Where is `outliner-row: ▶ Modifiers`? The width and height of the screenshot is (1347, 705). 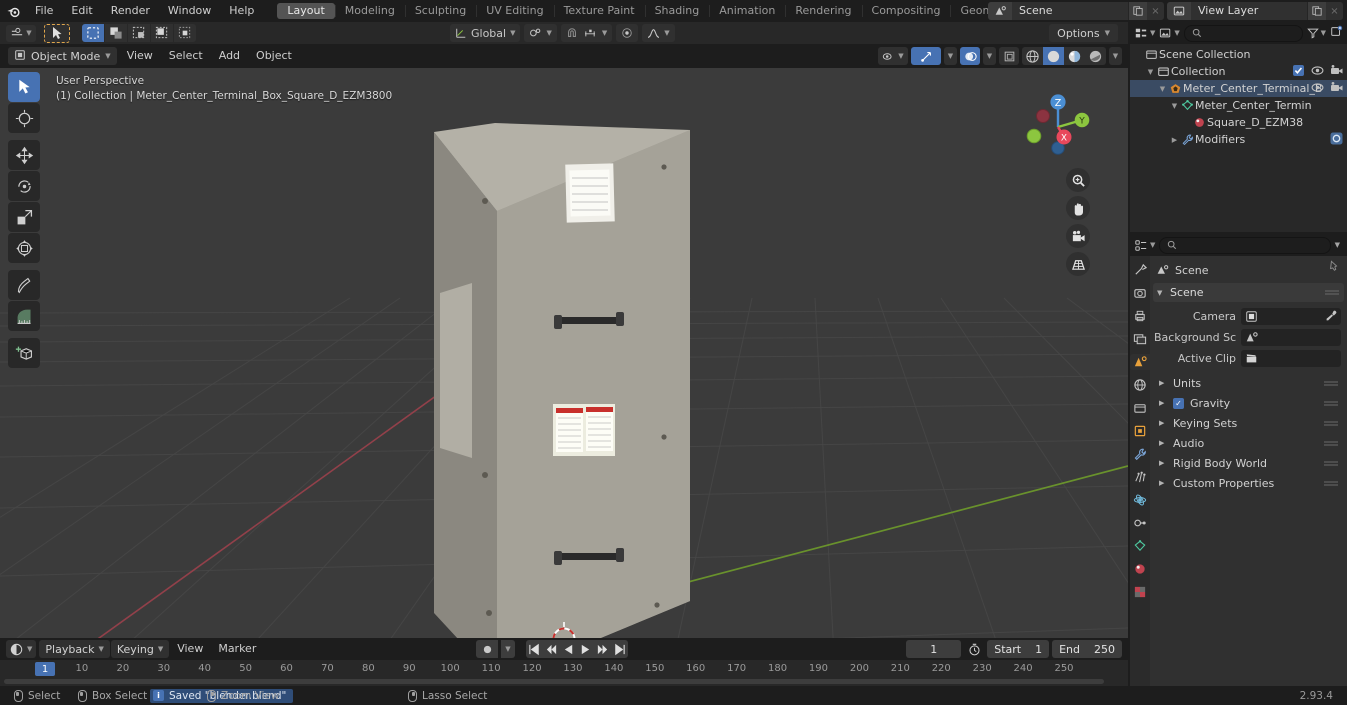
outliner-row: ▶ Modifiers is located at coordinates (1238, 139).